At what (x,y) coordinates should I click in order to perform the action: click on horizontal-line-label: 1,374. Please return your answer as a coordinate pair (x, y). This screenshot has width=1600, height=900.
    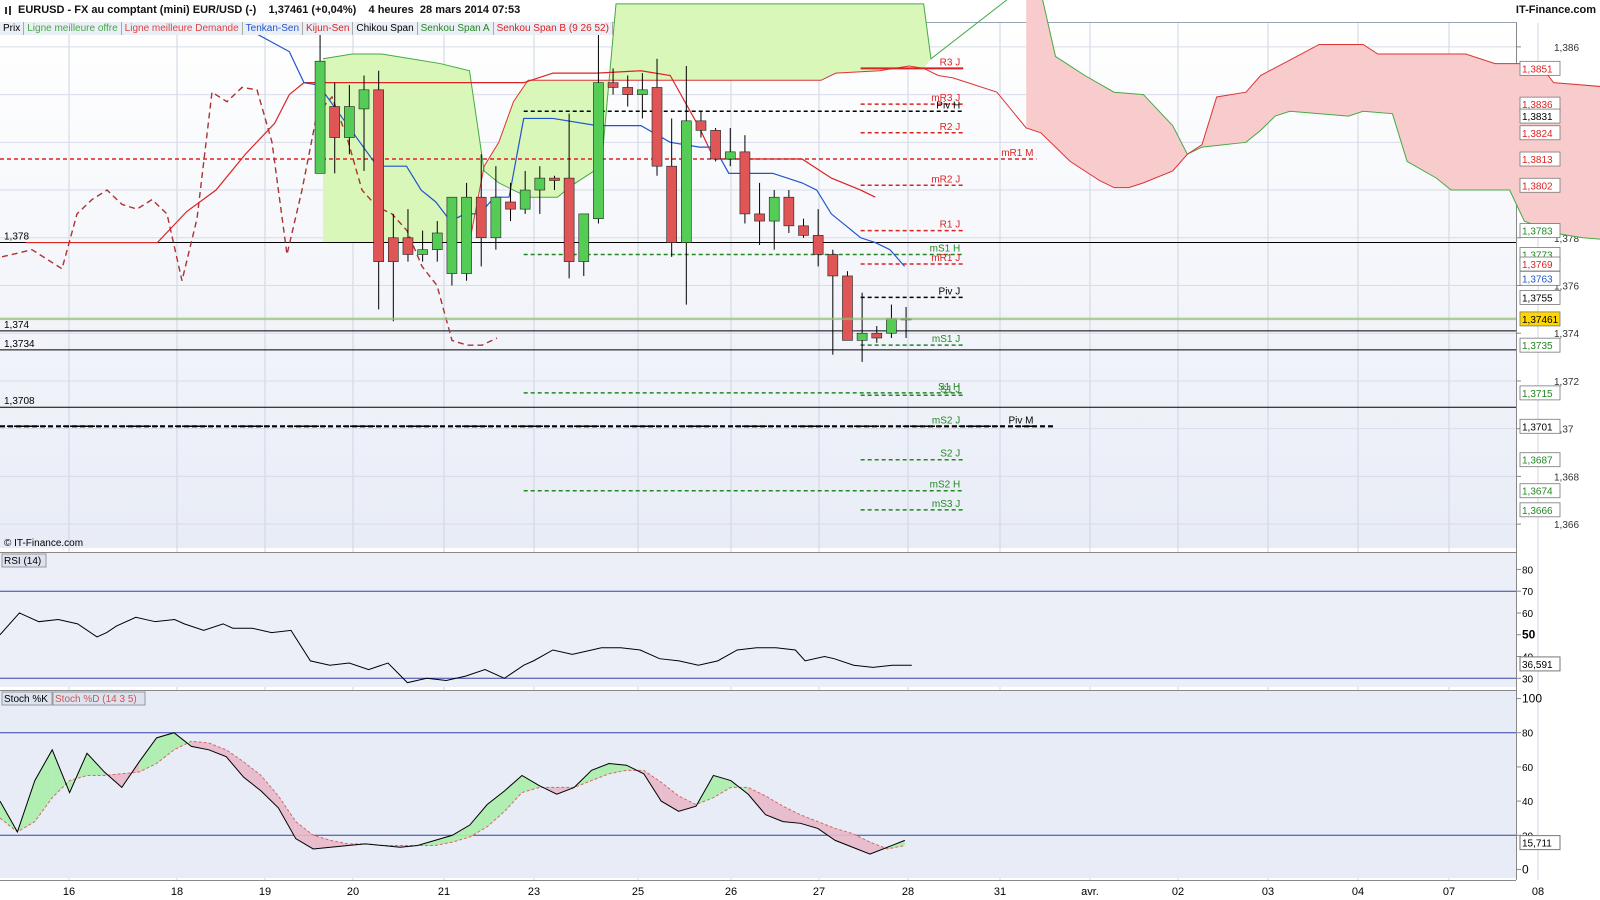
    Looking at the image, I should click on (16, 325).